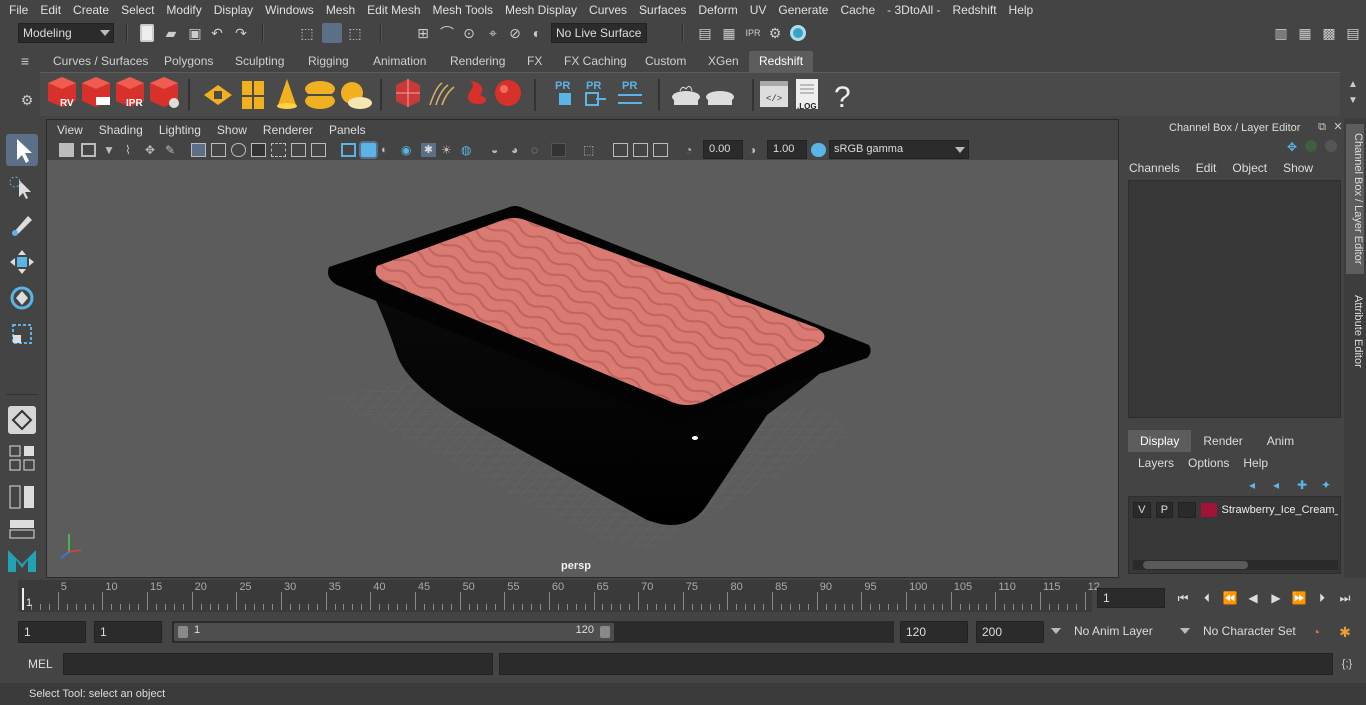 Image resolution: width=1366 pixels, height=705 pixels. What do you see at coordinates (258, 150) in the screenshot?
I see `gate-mask-icon` at bounding box center [258, 150].